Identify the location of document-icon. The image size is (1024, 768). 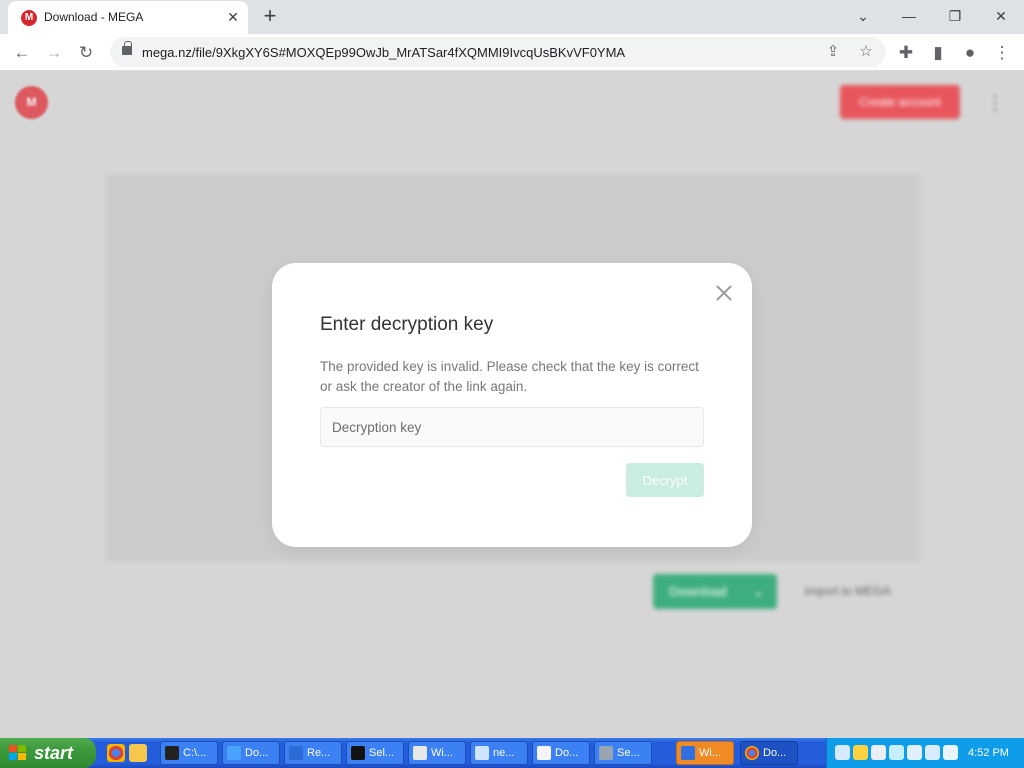
(544, 753).